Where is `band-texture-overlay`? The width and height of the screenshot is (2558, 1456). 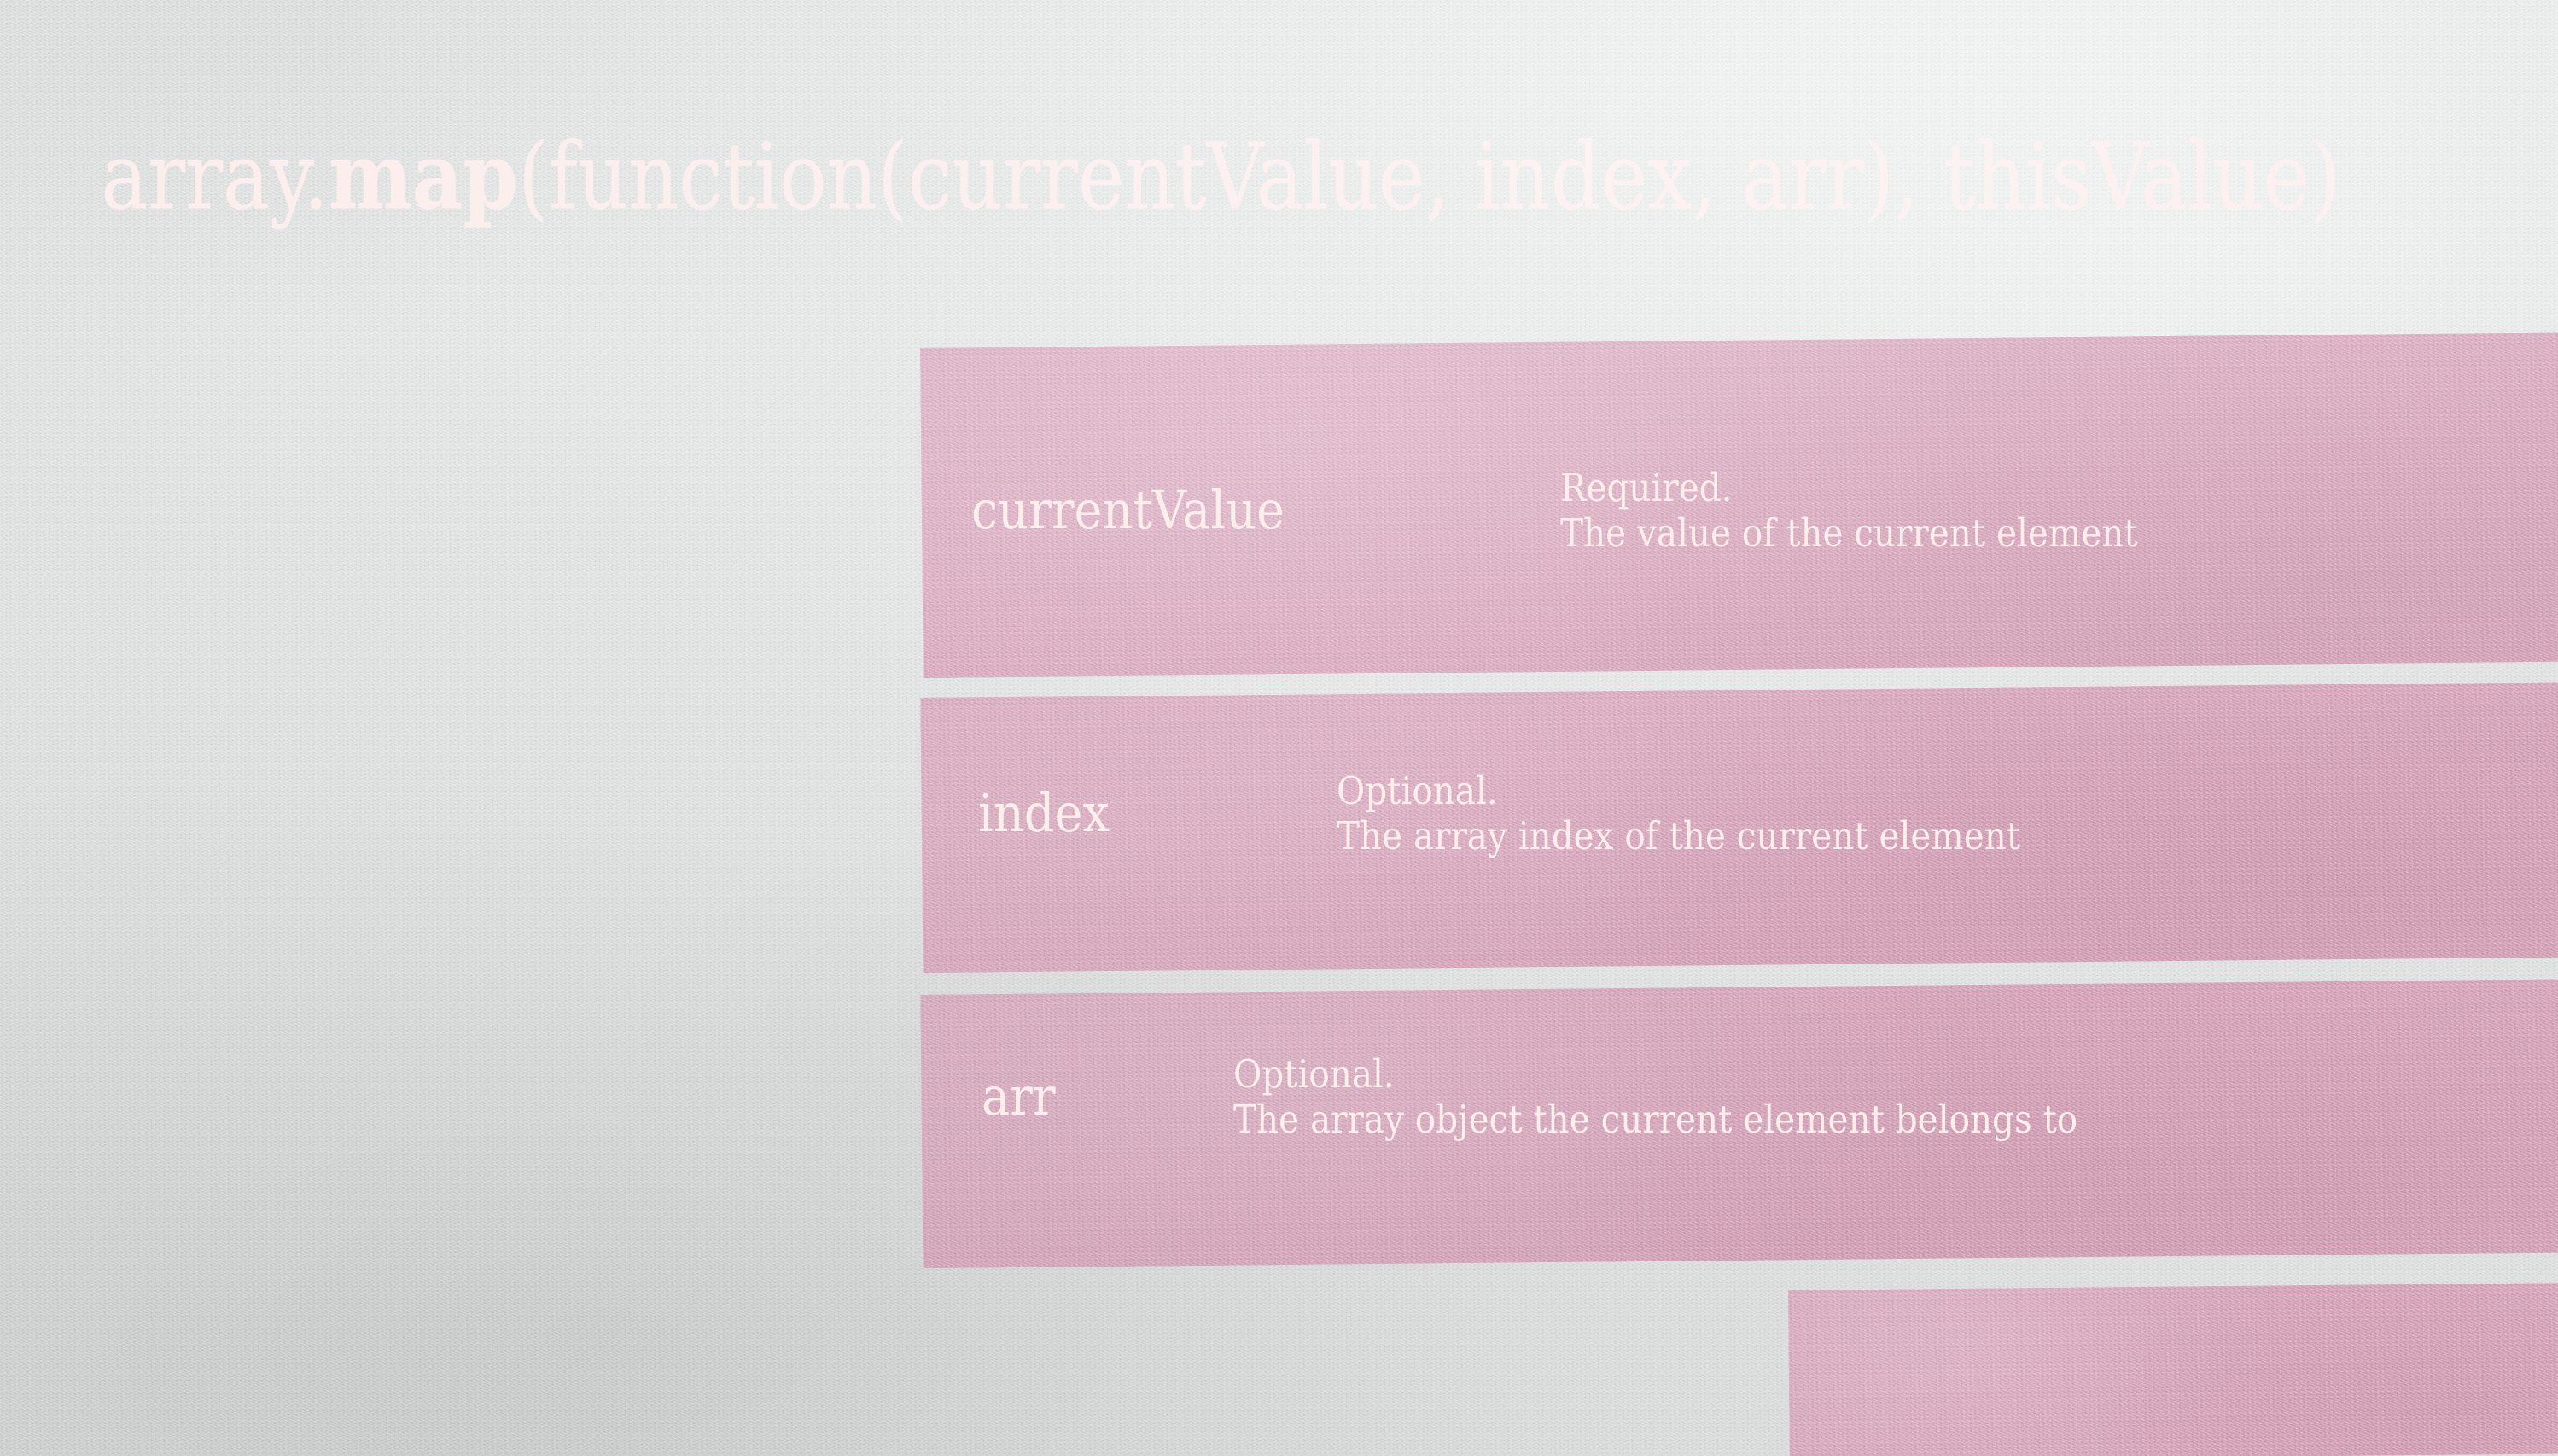 band-texture-overlay is located at coordinates (2173, 1369).